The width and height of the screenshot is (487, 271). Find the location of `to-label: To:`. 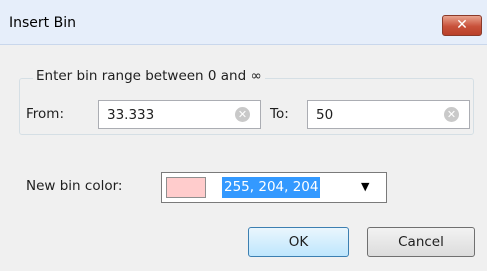

to-label: To: is located at coordinates (279, 114).